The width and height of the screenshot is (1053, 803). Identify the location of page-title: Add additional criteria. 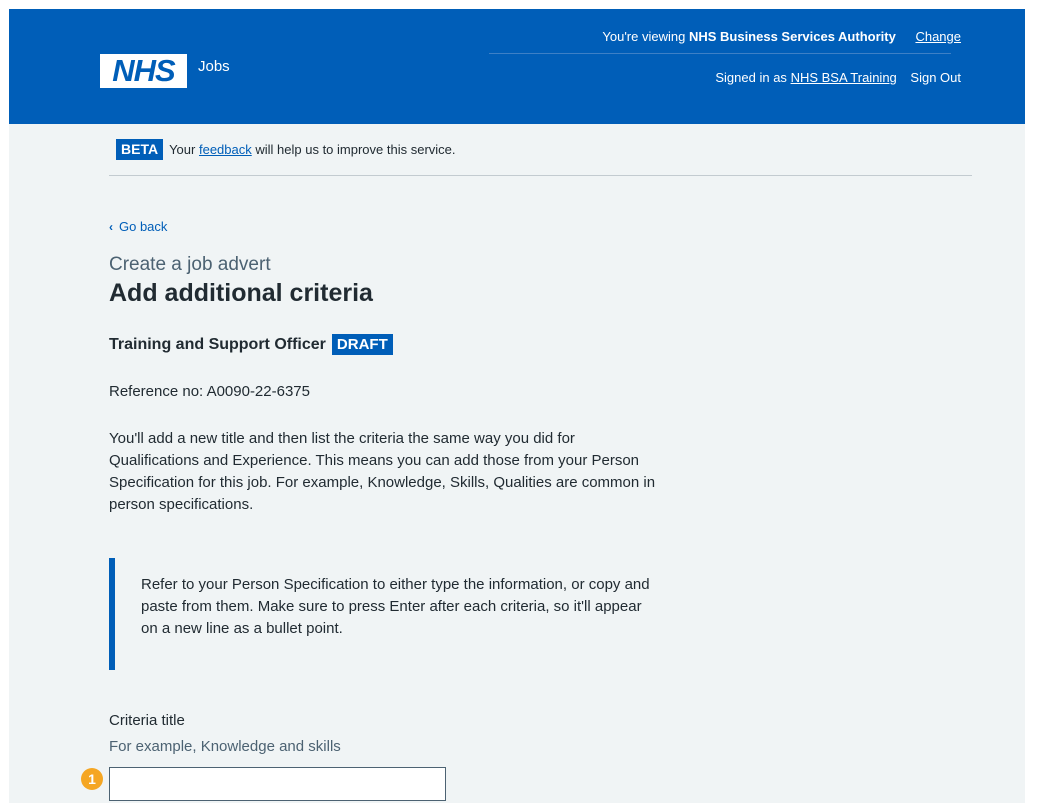
(241, 293).